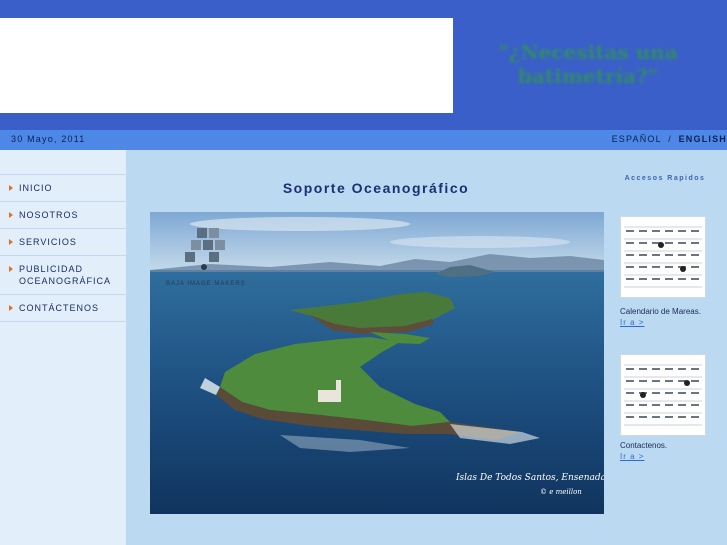  I want to click on nav-item-nosotros: NOSOTROS, so click(63, 215).